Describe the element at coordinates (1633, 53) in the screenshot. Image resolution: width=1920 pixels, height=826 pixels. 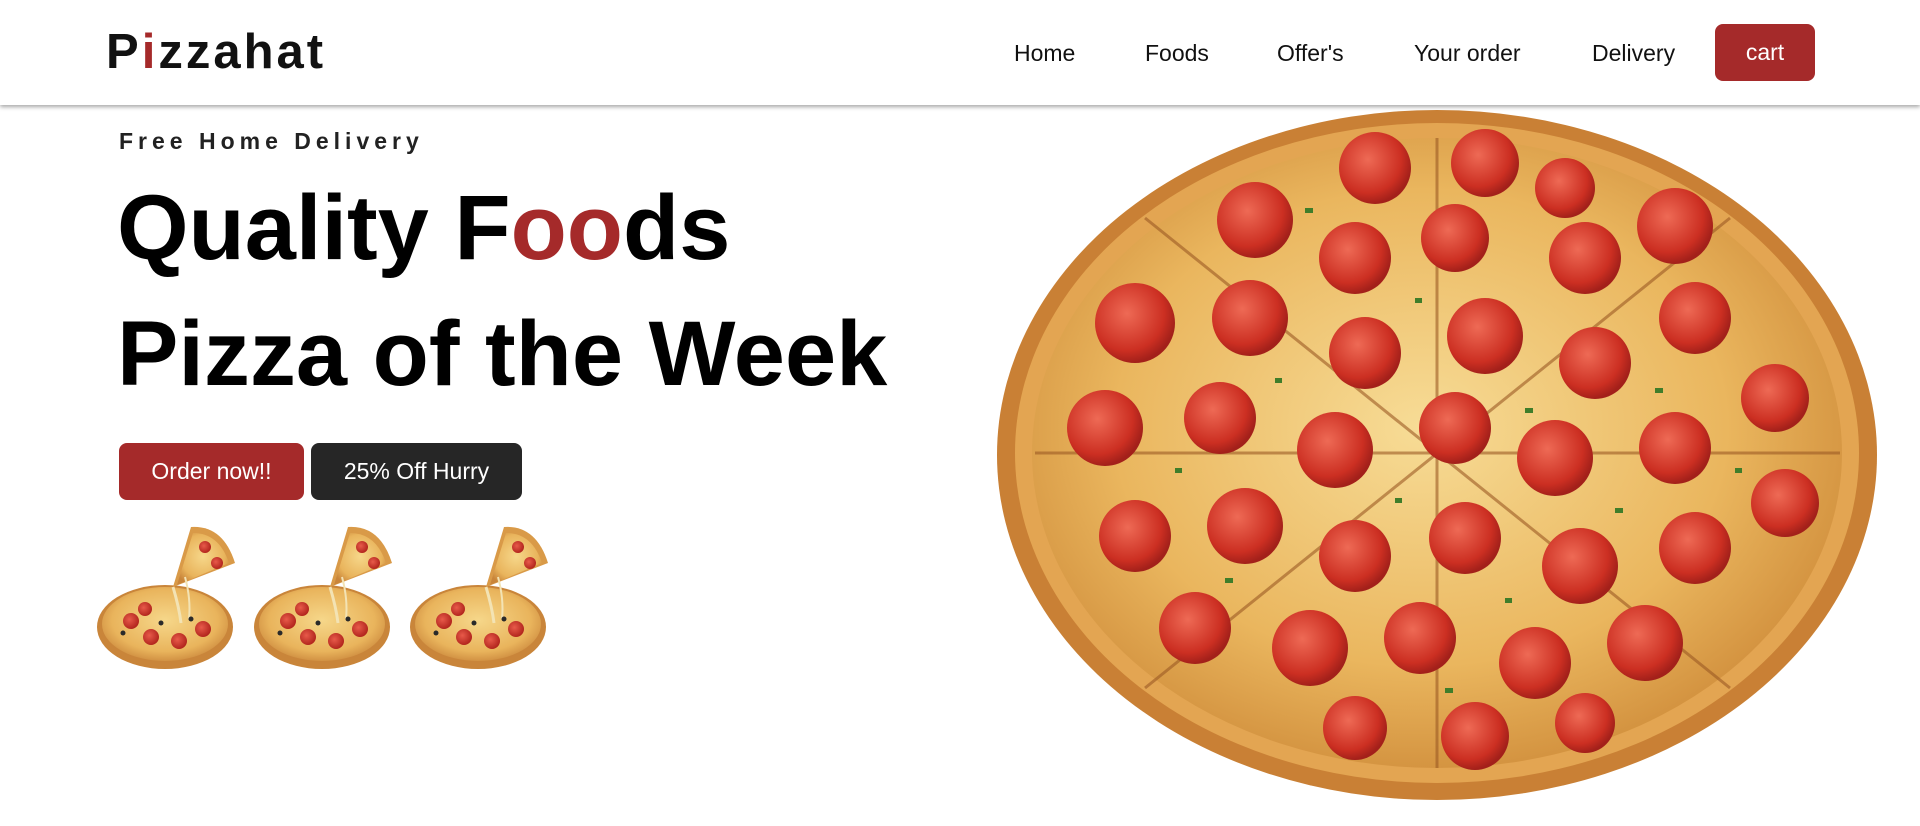
I see `nav-item-delivery: Delivery` at that location.